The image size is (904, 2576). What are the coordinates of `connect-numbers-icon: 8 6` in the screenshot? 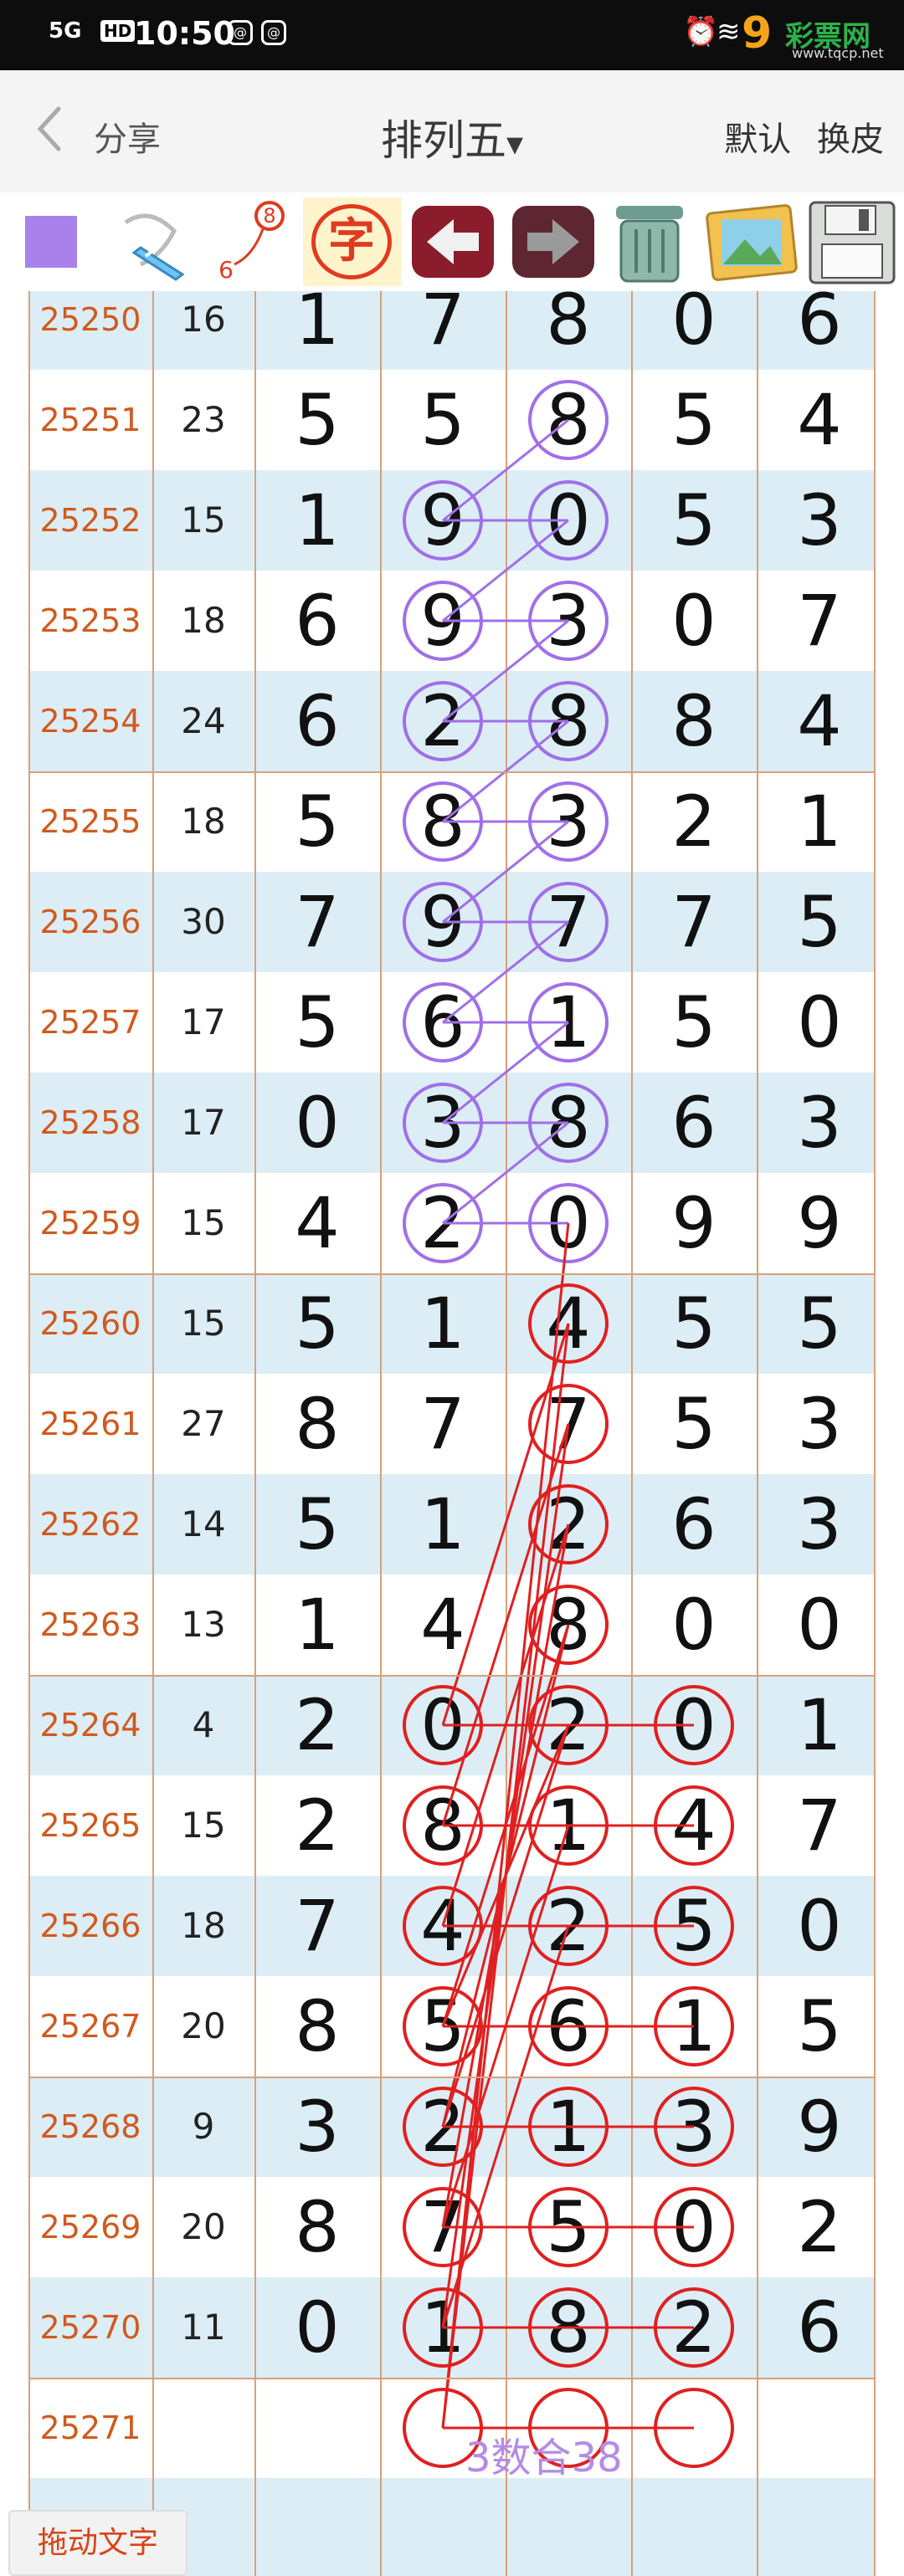 It's located at (251, 241).